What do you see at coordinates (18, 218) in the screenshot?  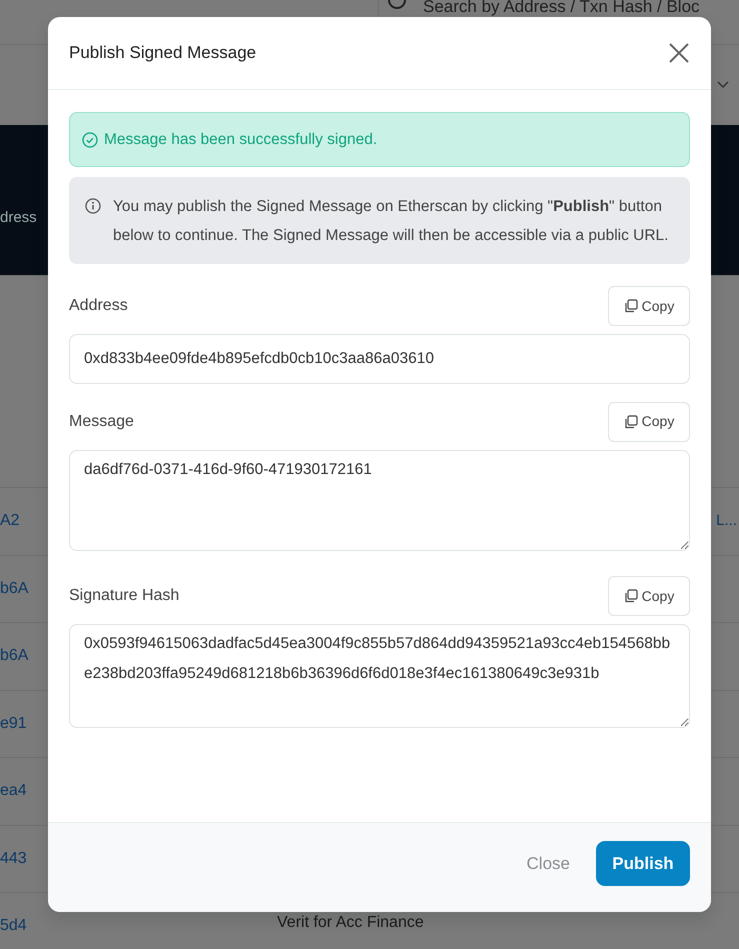 I see `hero-text: dress` at bounding box center [18, 218].